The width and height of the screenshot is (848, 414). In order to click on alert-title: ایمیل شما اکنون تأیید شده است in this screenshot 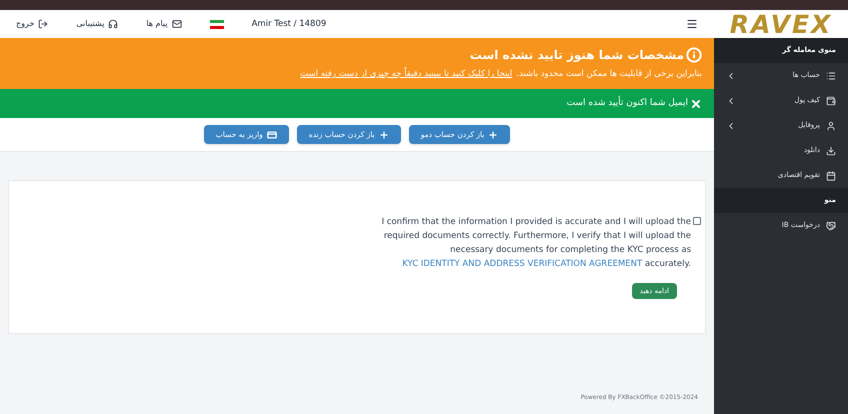, I will do `click(627, 103)`.